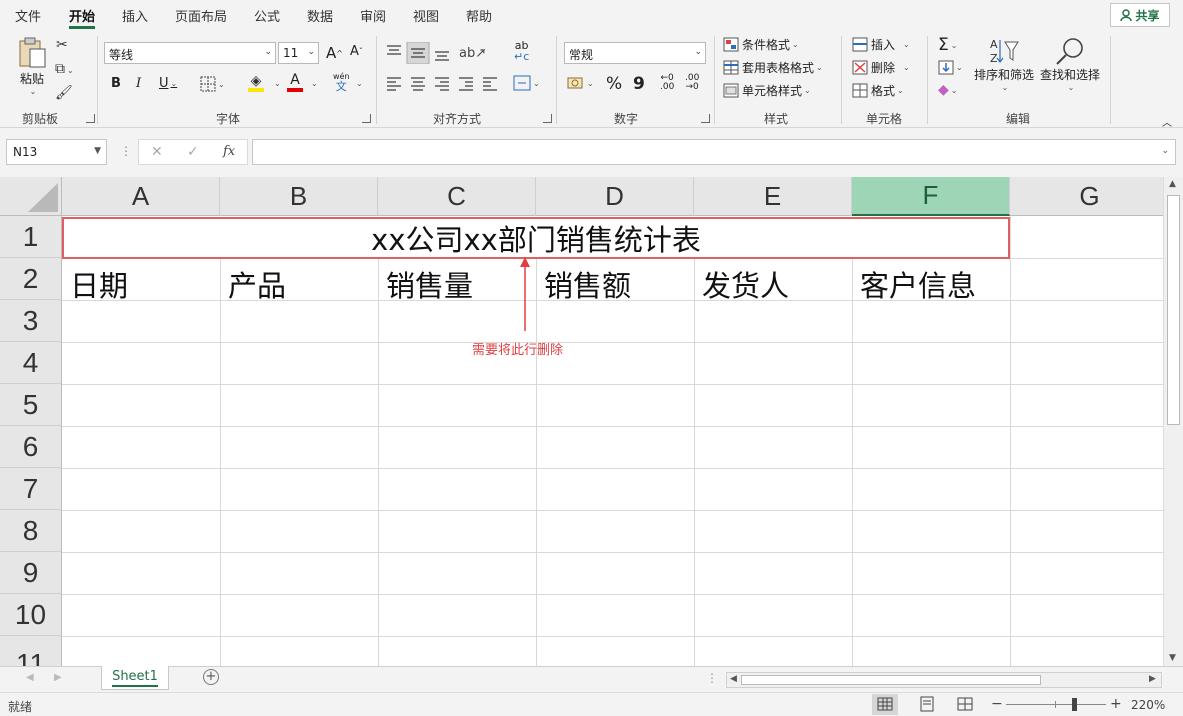 This screenshot has height=716, width=1183. Describe the element at coordinates (773, 196) in the screenshot. I see `column-header-e: E` at that location.